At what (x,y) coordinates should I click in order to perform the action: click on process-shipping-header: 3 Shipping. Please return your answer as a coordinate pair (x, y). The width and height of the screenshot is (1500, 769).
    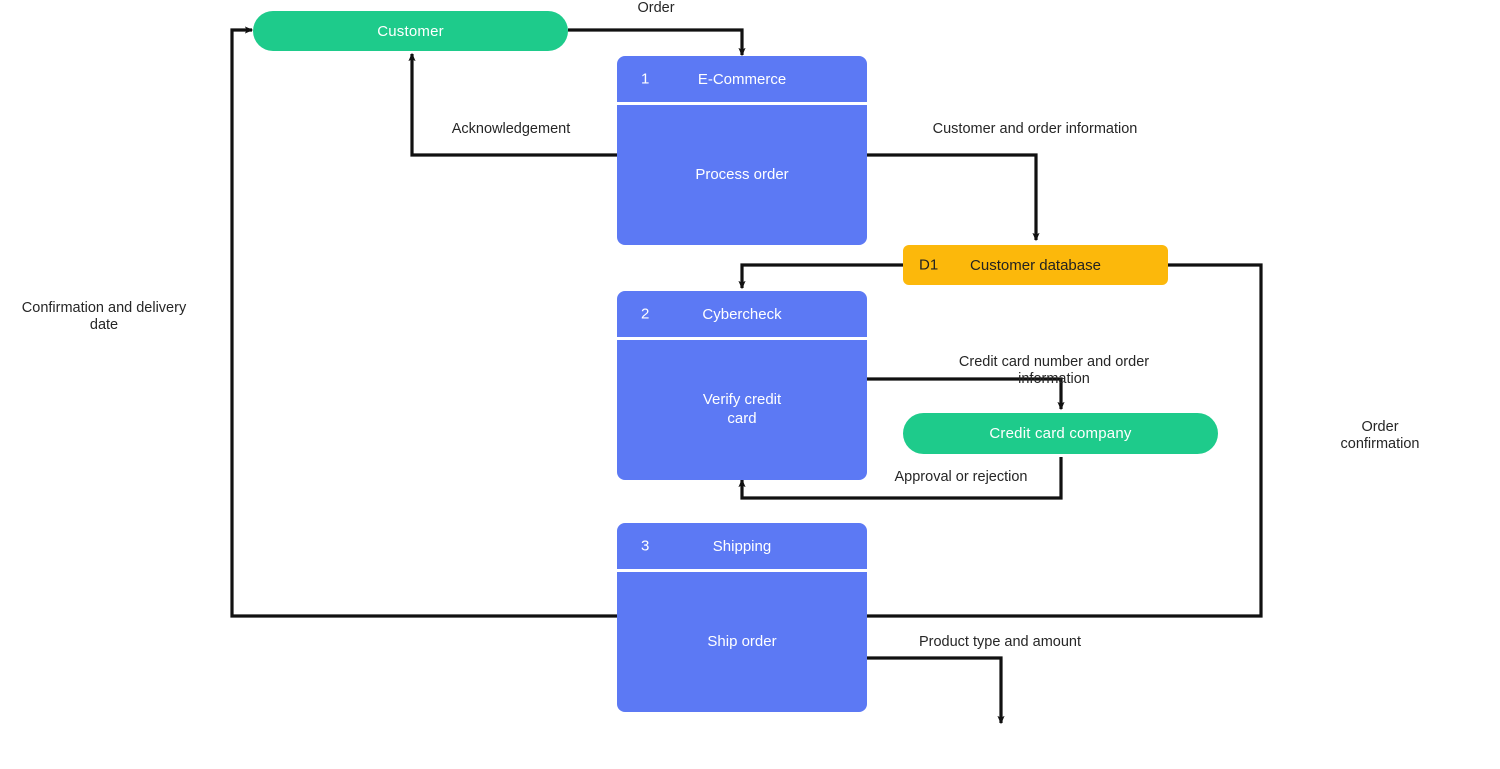
    Looking at the image, I should click on (742, 547).